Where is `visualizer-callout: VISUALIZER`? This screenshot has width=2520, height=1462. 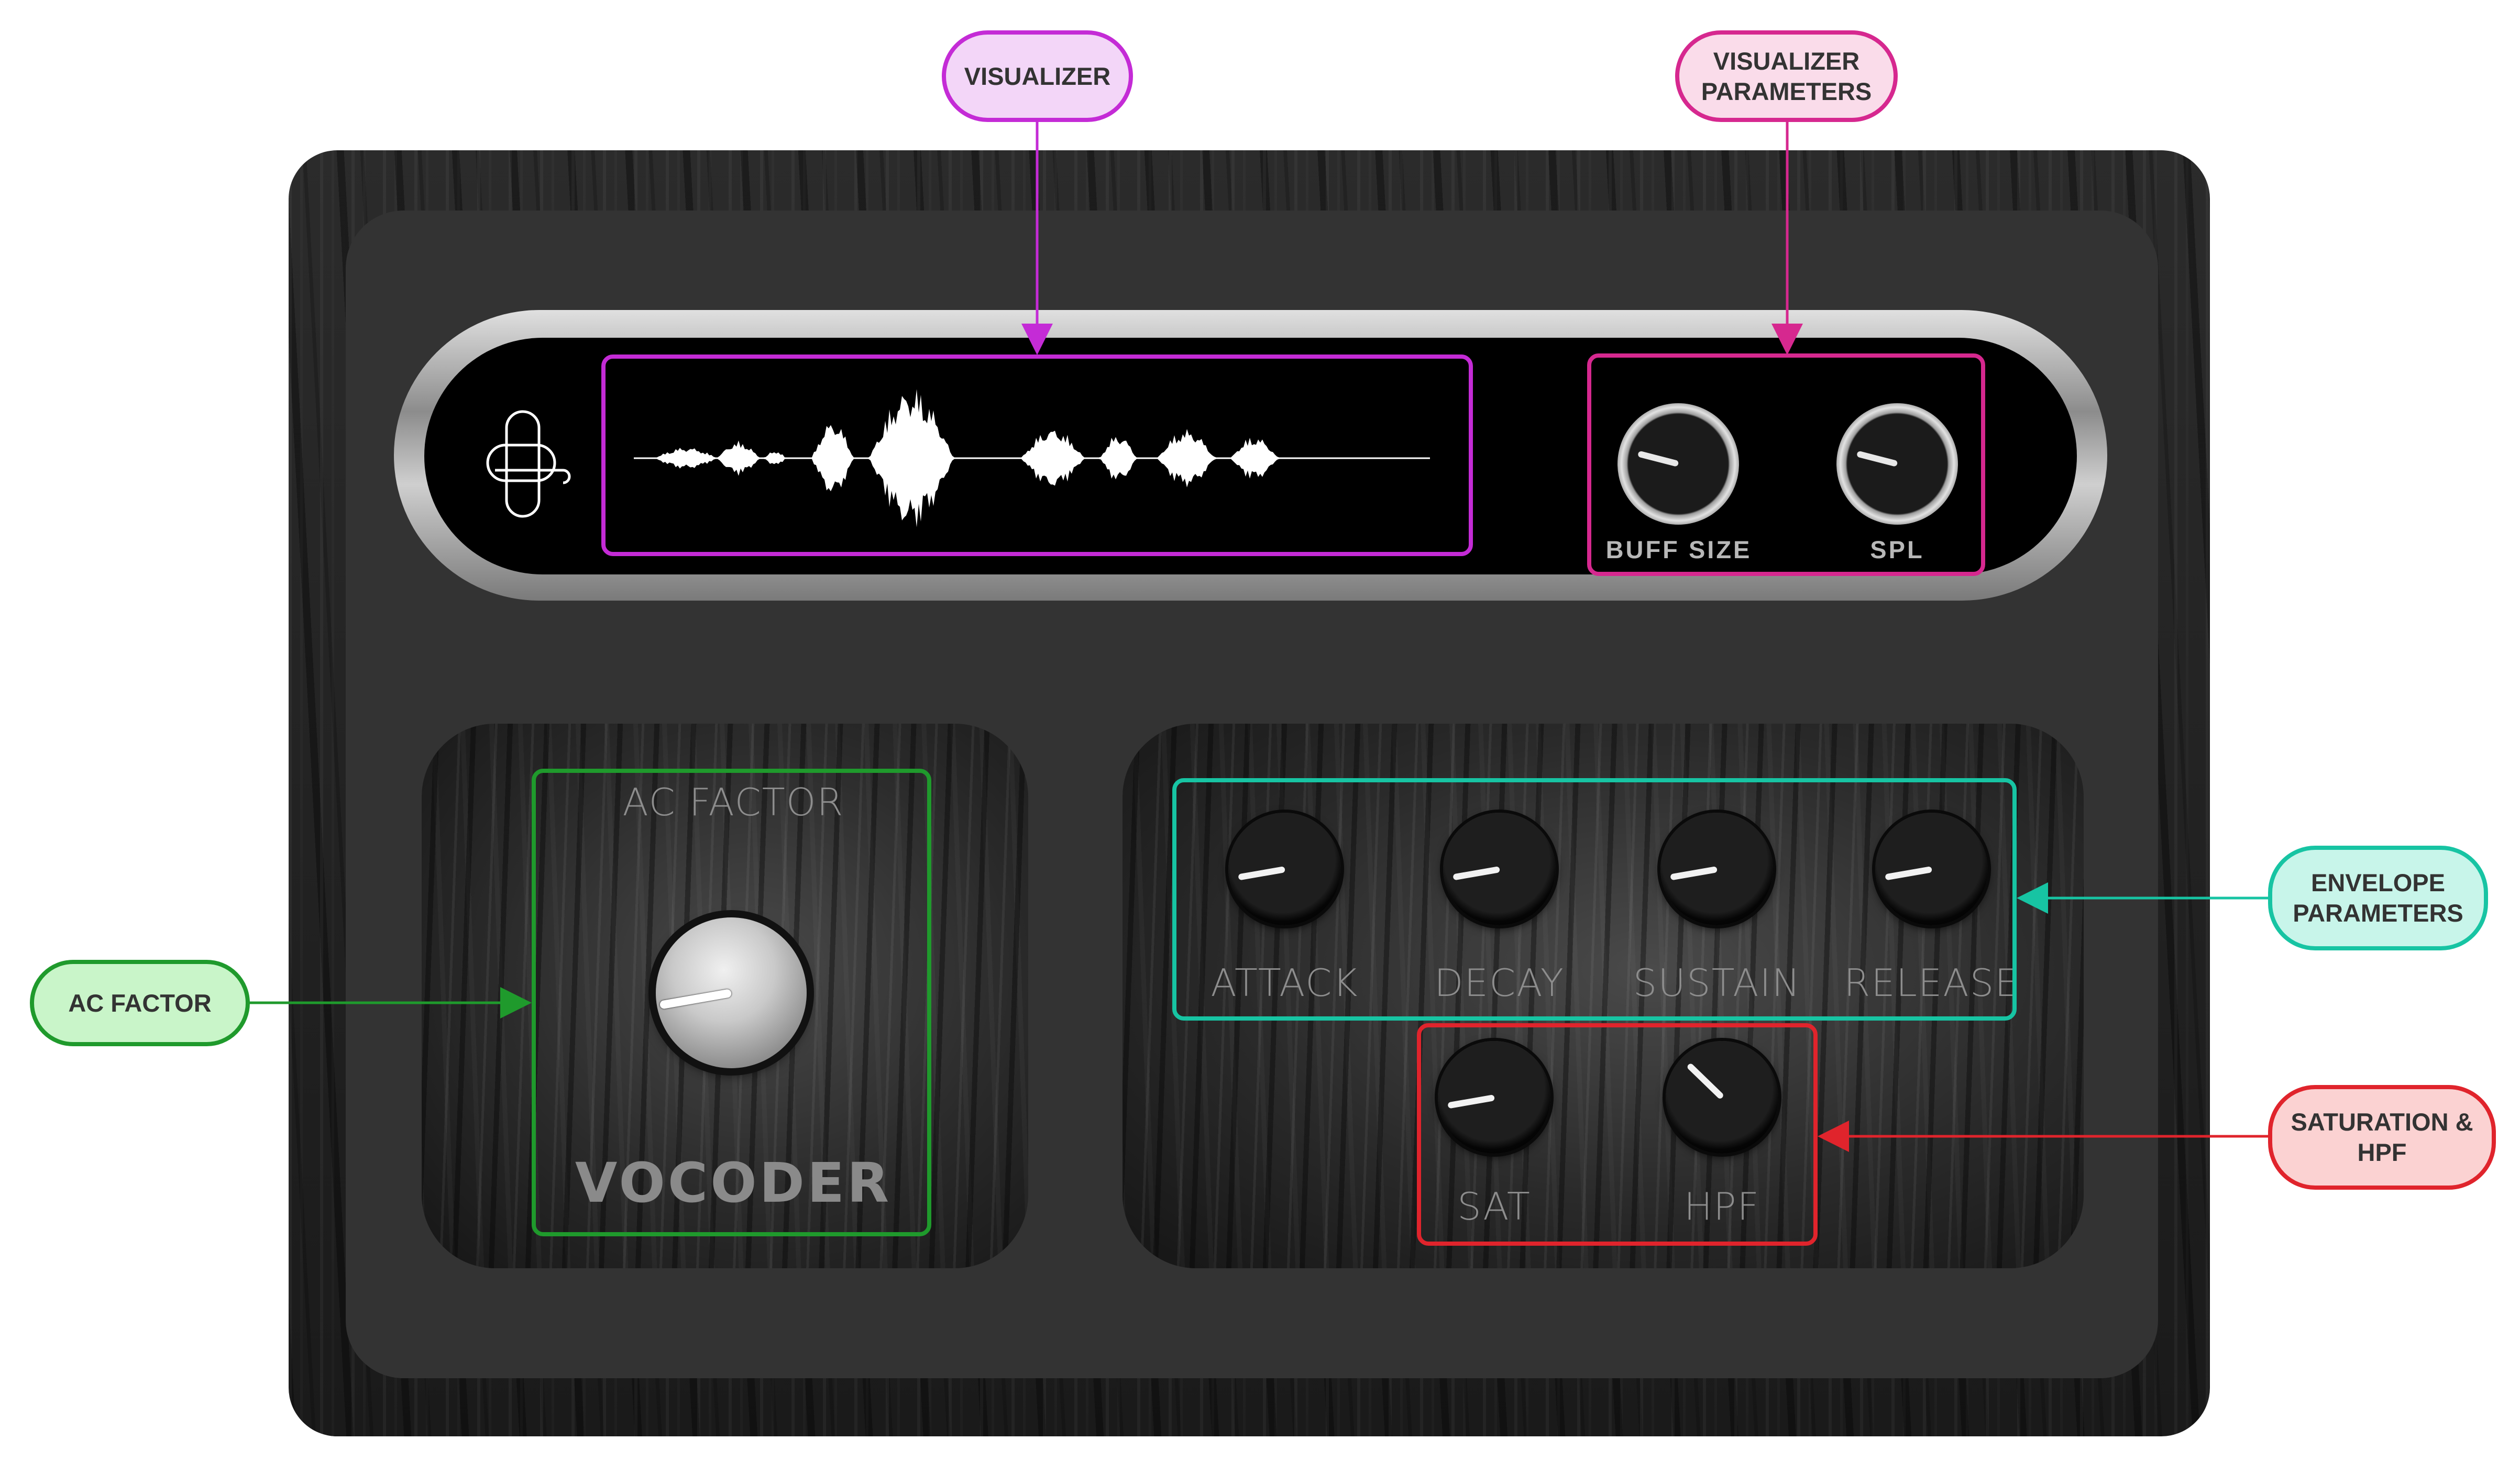 visualizer-callout: VISUALIZER is located at coordinates (1037, 76).